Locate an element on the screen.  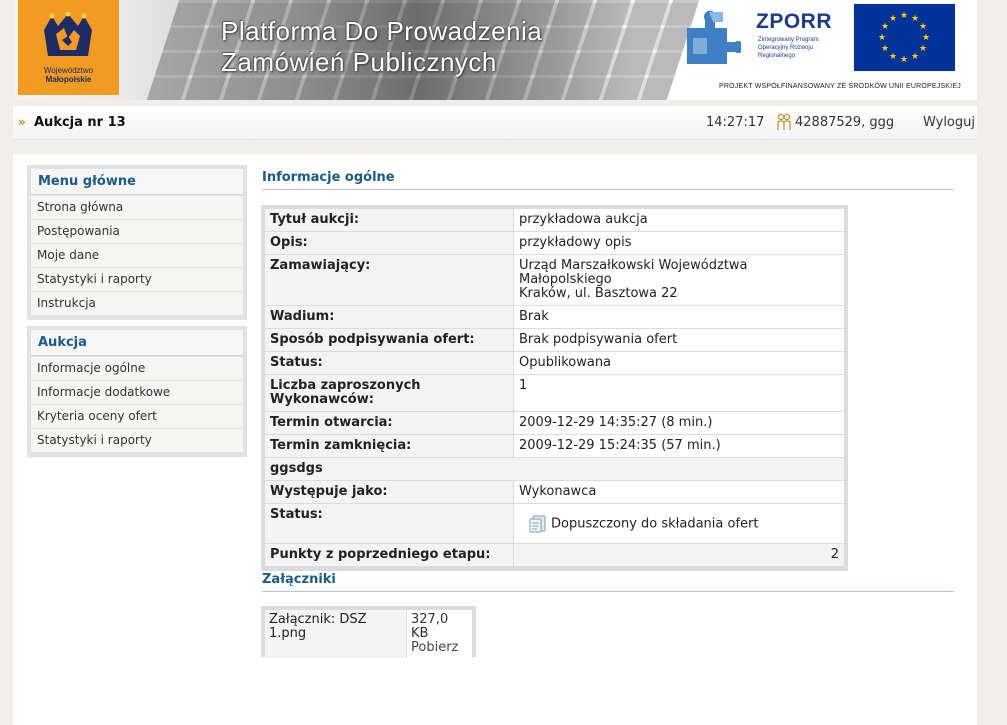
table-row: Liczba zaproszonych Wykonawców: 1 is located at coordinates (554, 393).